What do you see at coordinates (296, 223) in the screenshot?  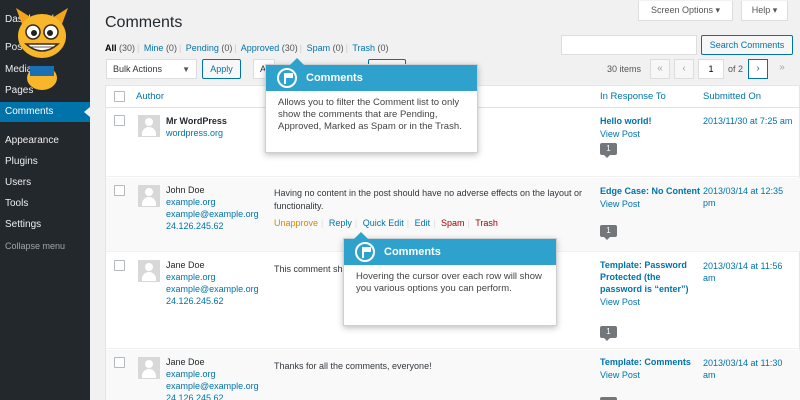 I see `unapprove-link: Unapprove` at bounding box center [296, 223].